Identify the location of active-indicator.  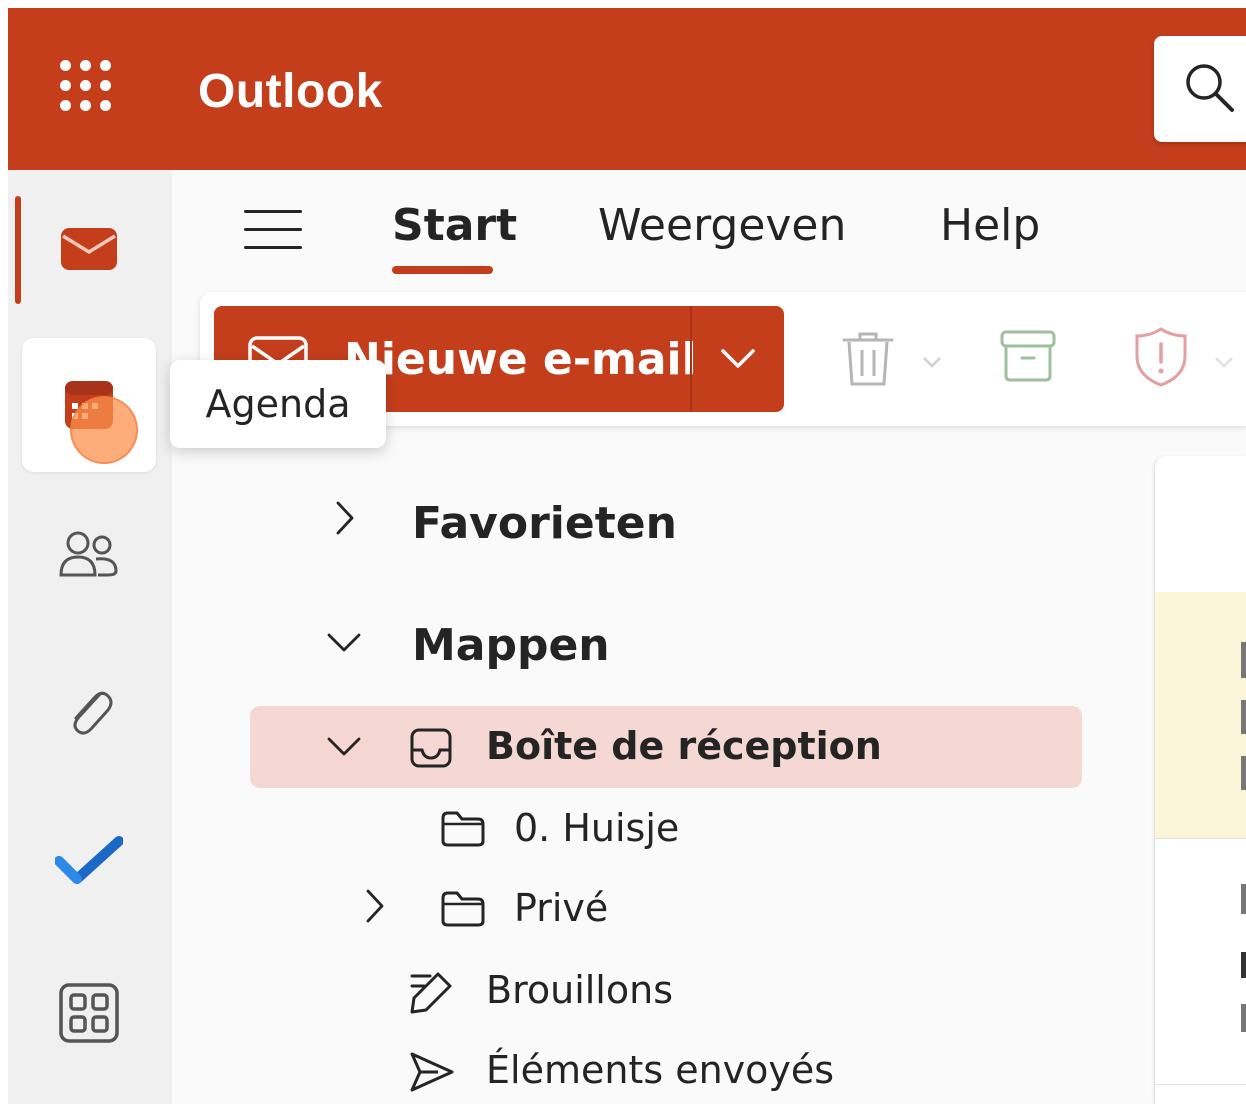
(18, 250).